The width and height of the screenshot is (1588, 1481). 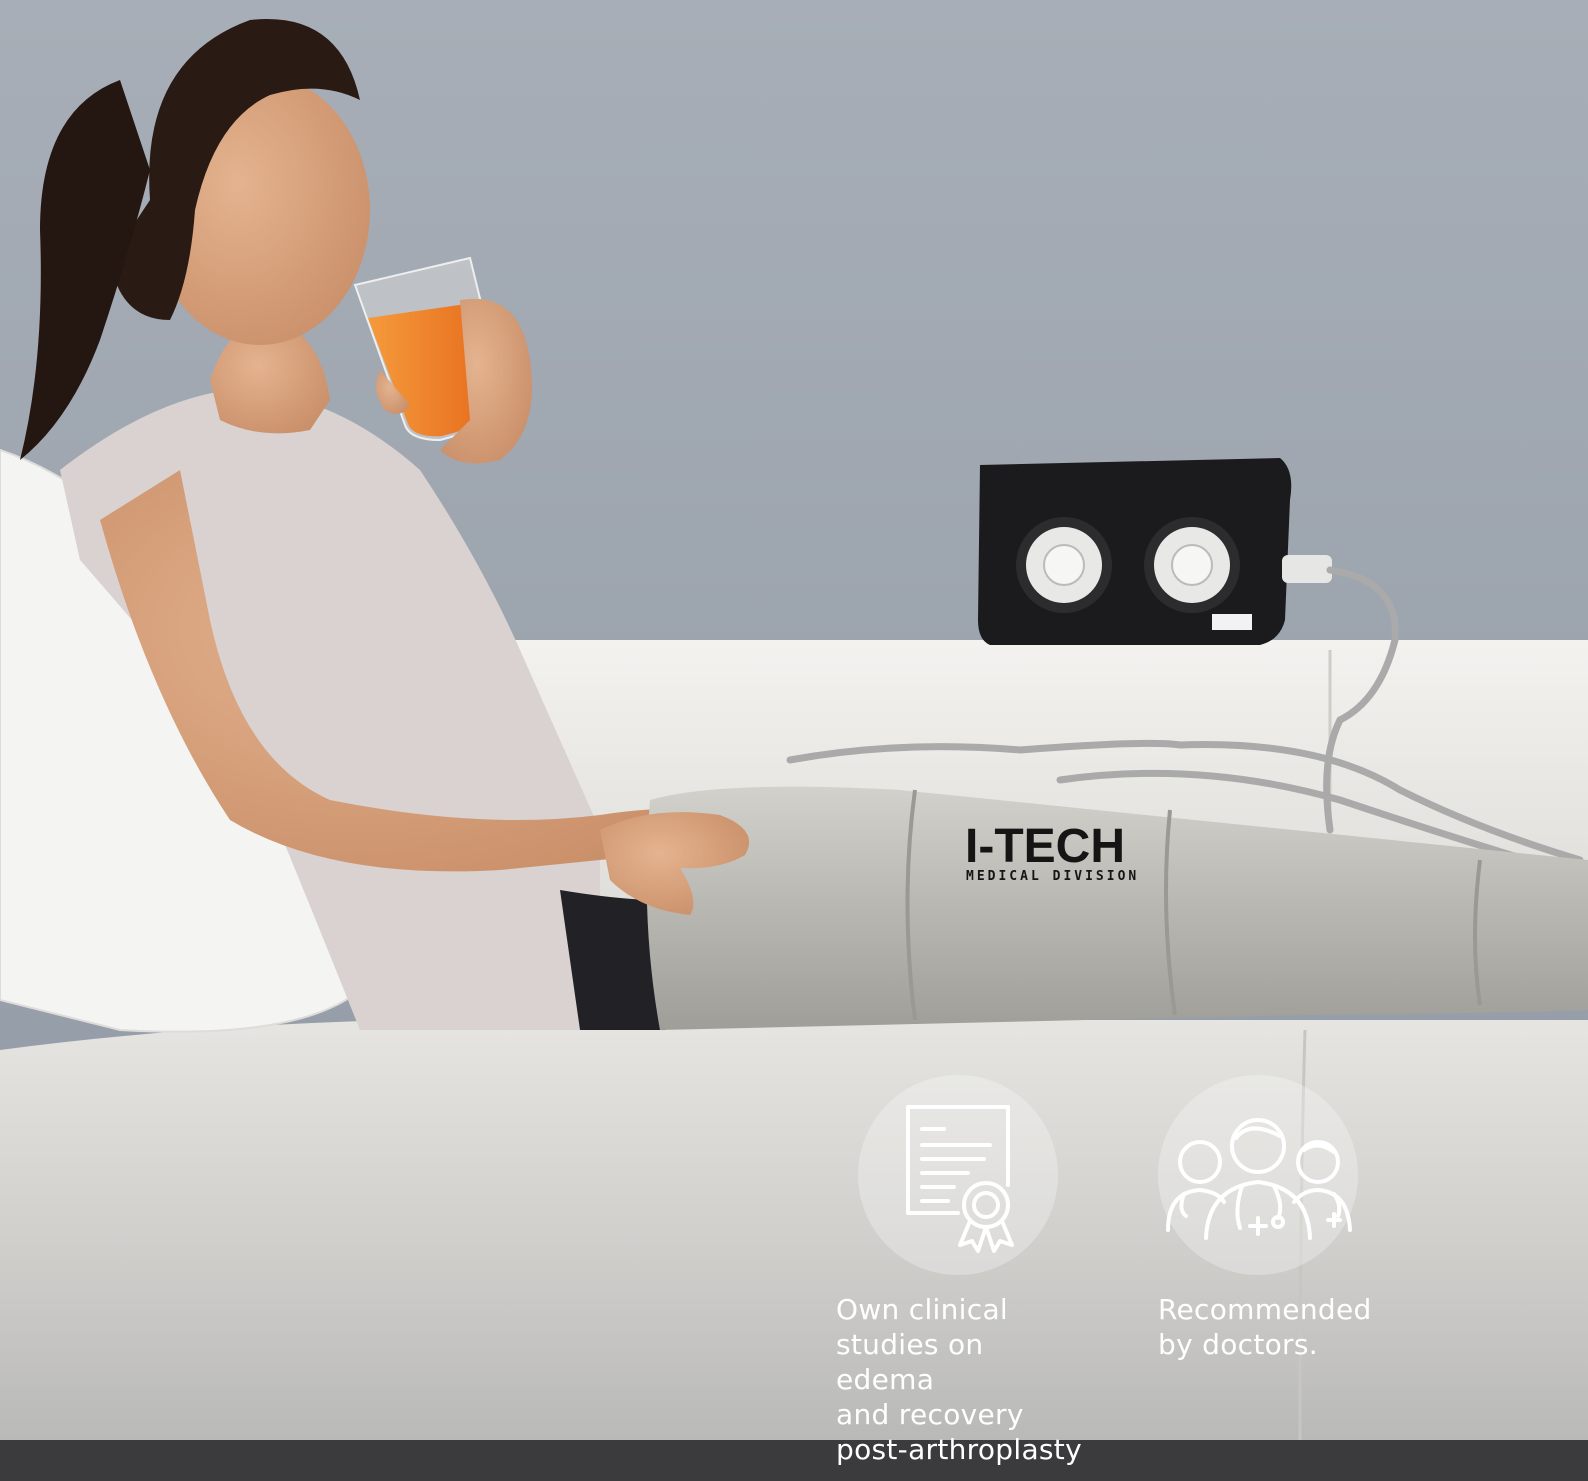 What do you see at coordinates (1265, 1309) in the screenshot?
I see `feature-line: Recommended` at bounding box center [1265, 1309].